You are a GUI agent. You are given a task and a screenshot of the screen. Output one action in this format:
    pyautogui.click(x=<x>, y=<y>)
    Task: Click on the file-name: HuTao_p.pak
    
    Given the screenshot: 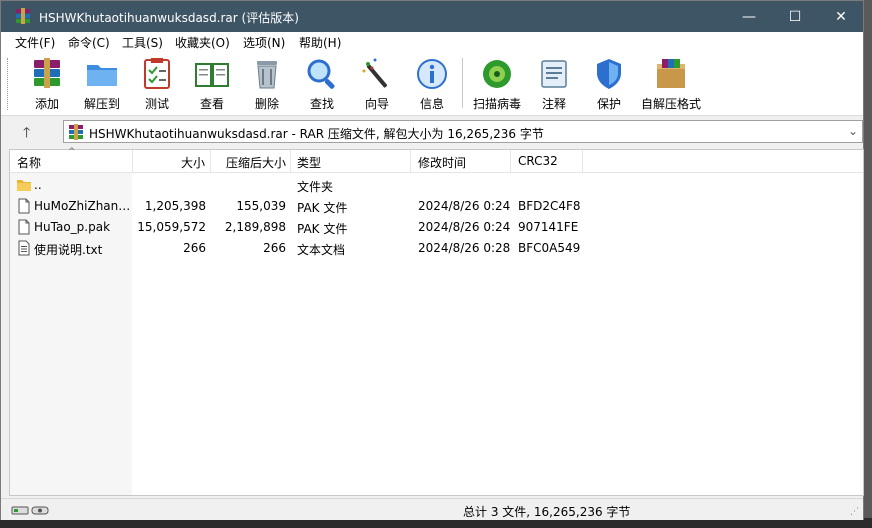 What is the action you would take?
    pyautogui.click(x=72, y=227)
    